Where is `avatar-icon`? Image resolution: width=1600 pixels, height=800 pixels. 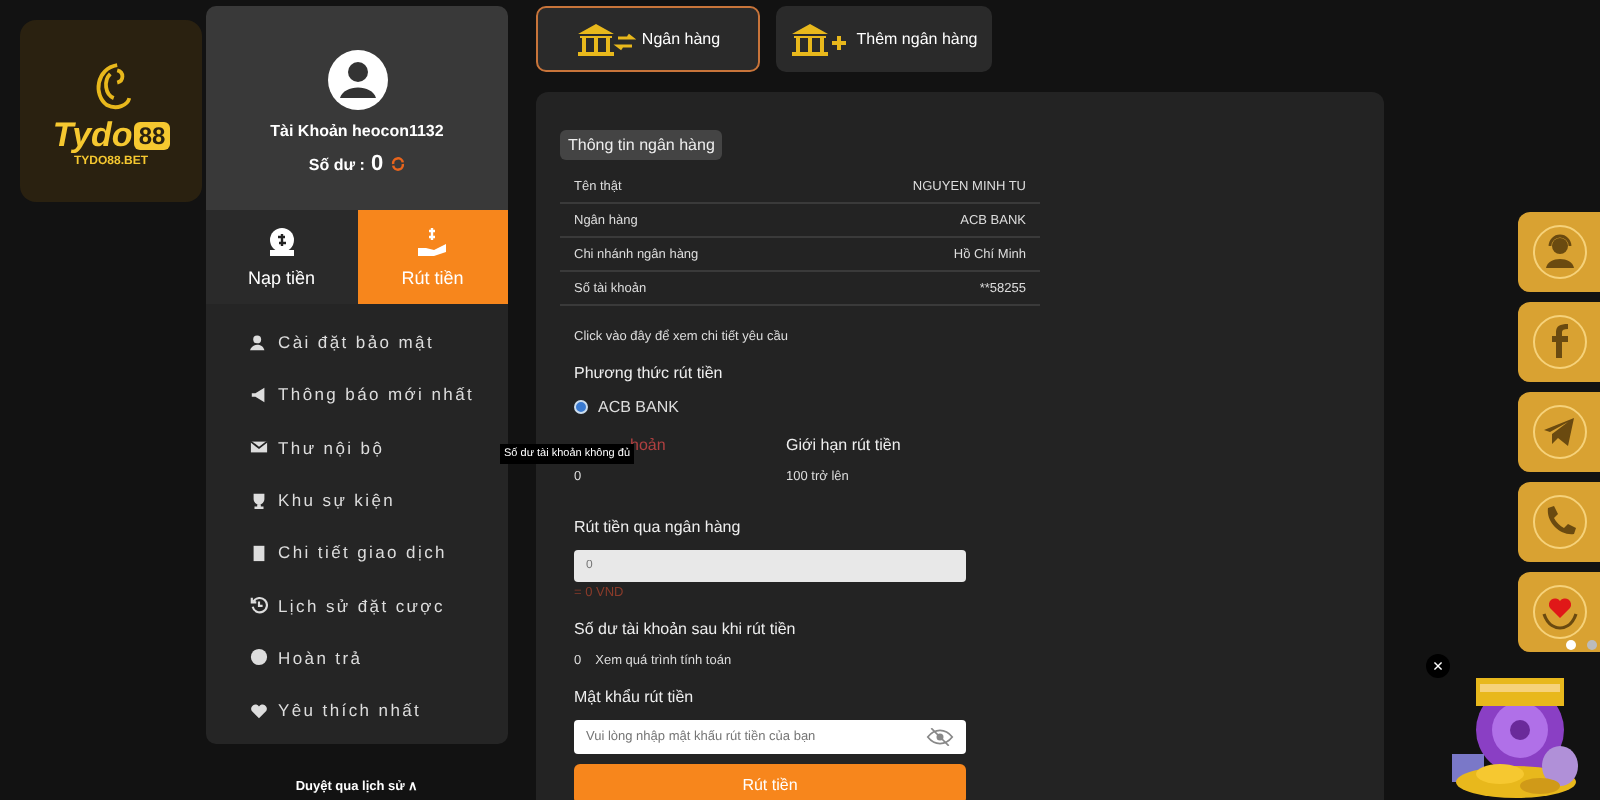
avatar-icon is located at coordinates (357, 80).